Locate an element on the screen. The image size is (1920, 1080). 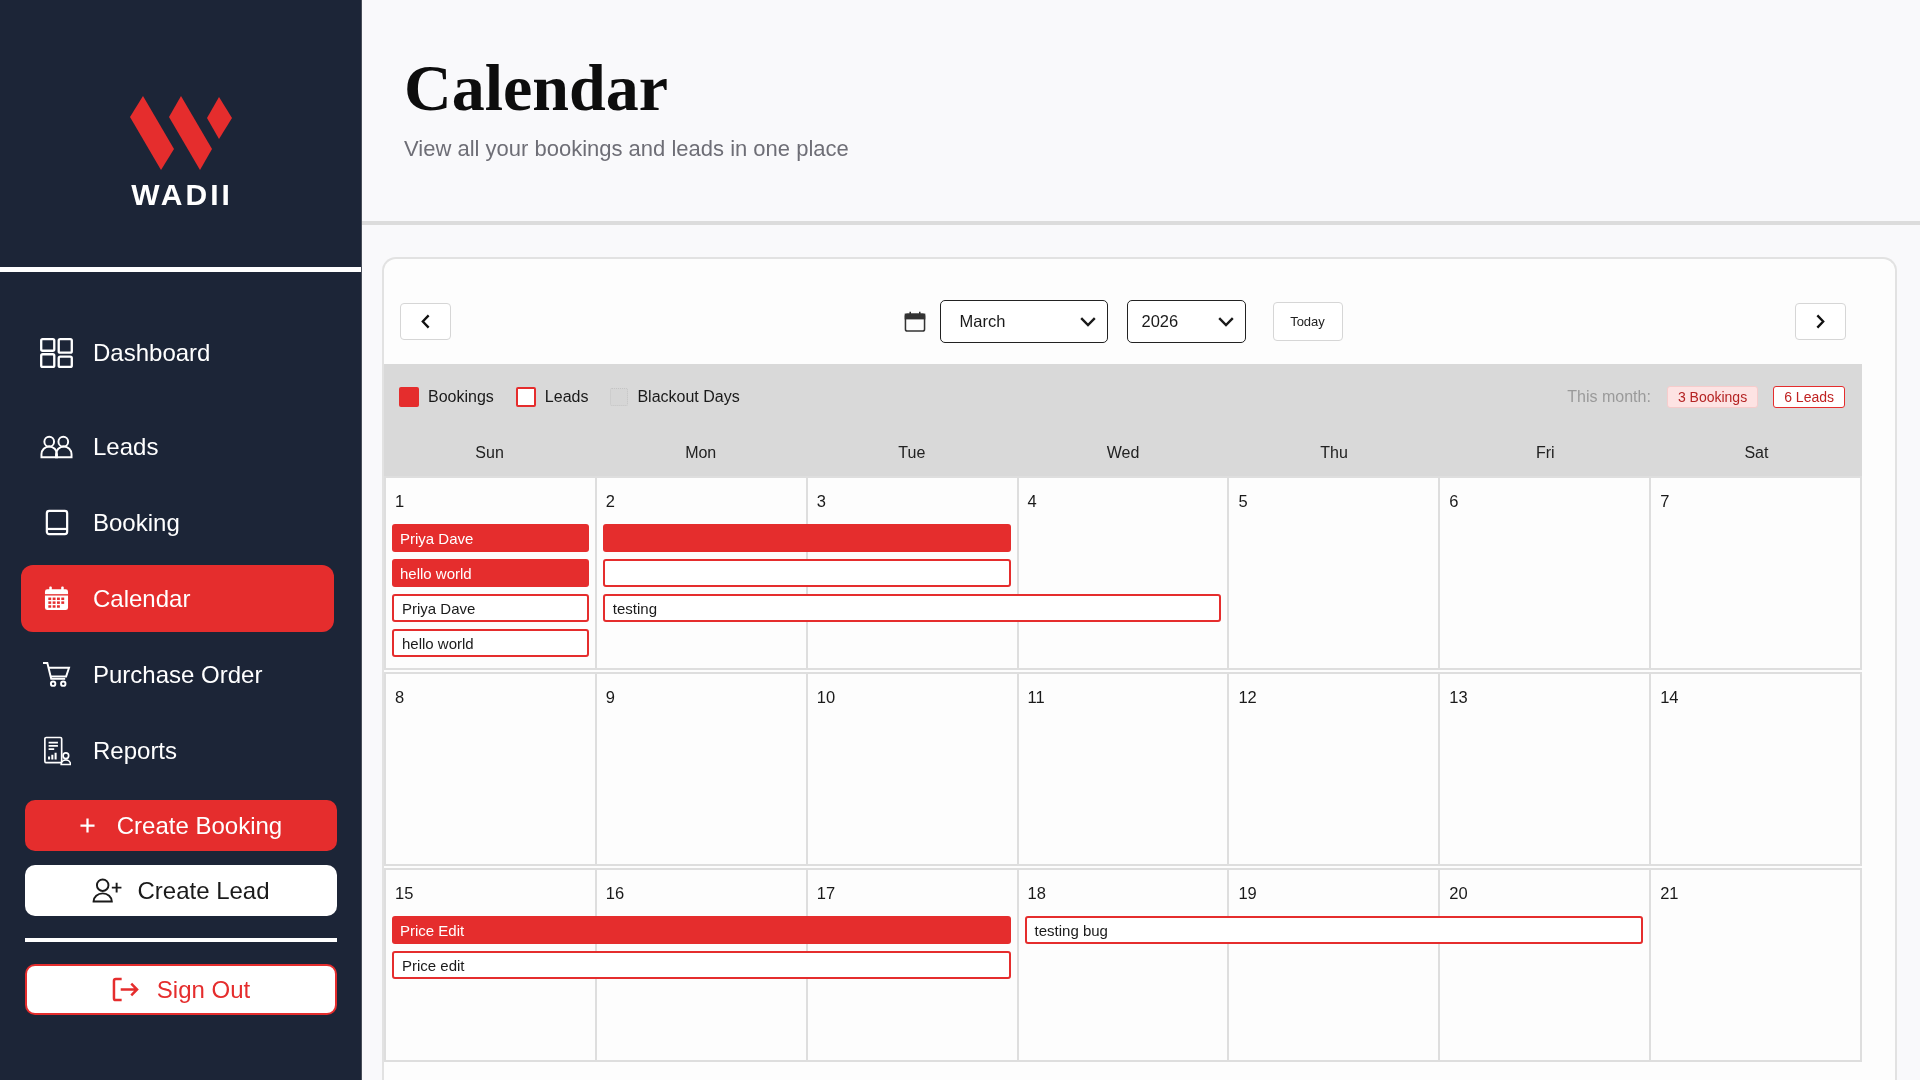
day-number: 21 is located at coordinates (1669, 893).